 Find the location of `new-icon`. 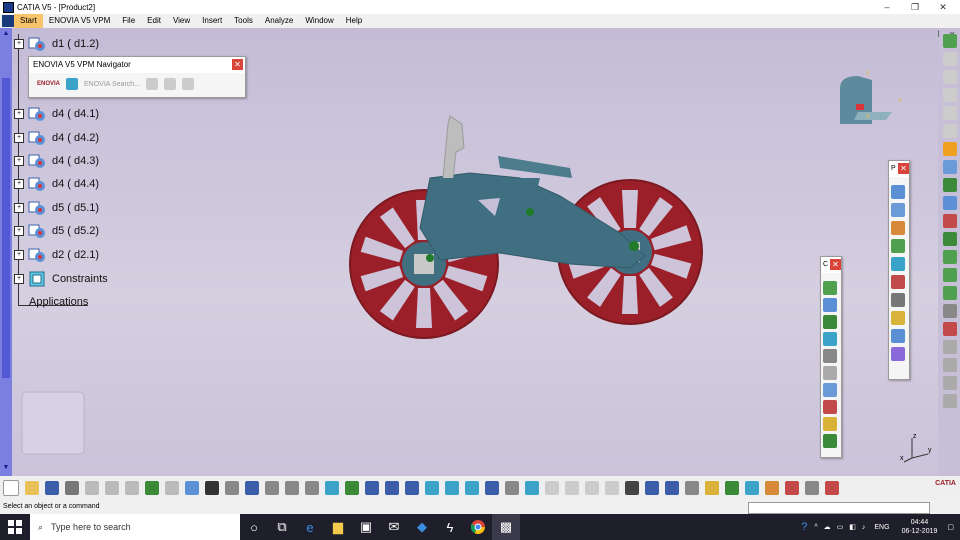

new-icon is located at coordinates (11, 488).